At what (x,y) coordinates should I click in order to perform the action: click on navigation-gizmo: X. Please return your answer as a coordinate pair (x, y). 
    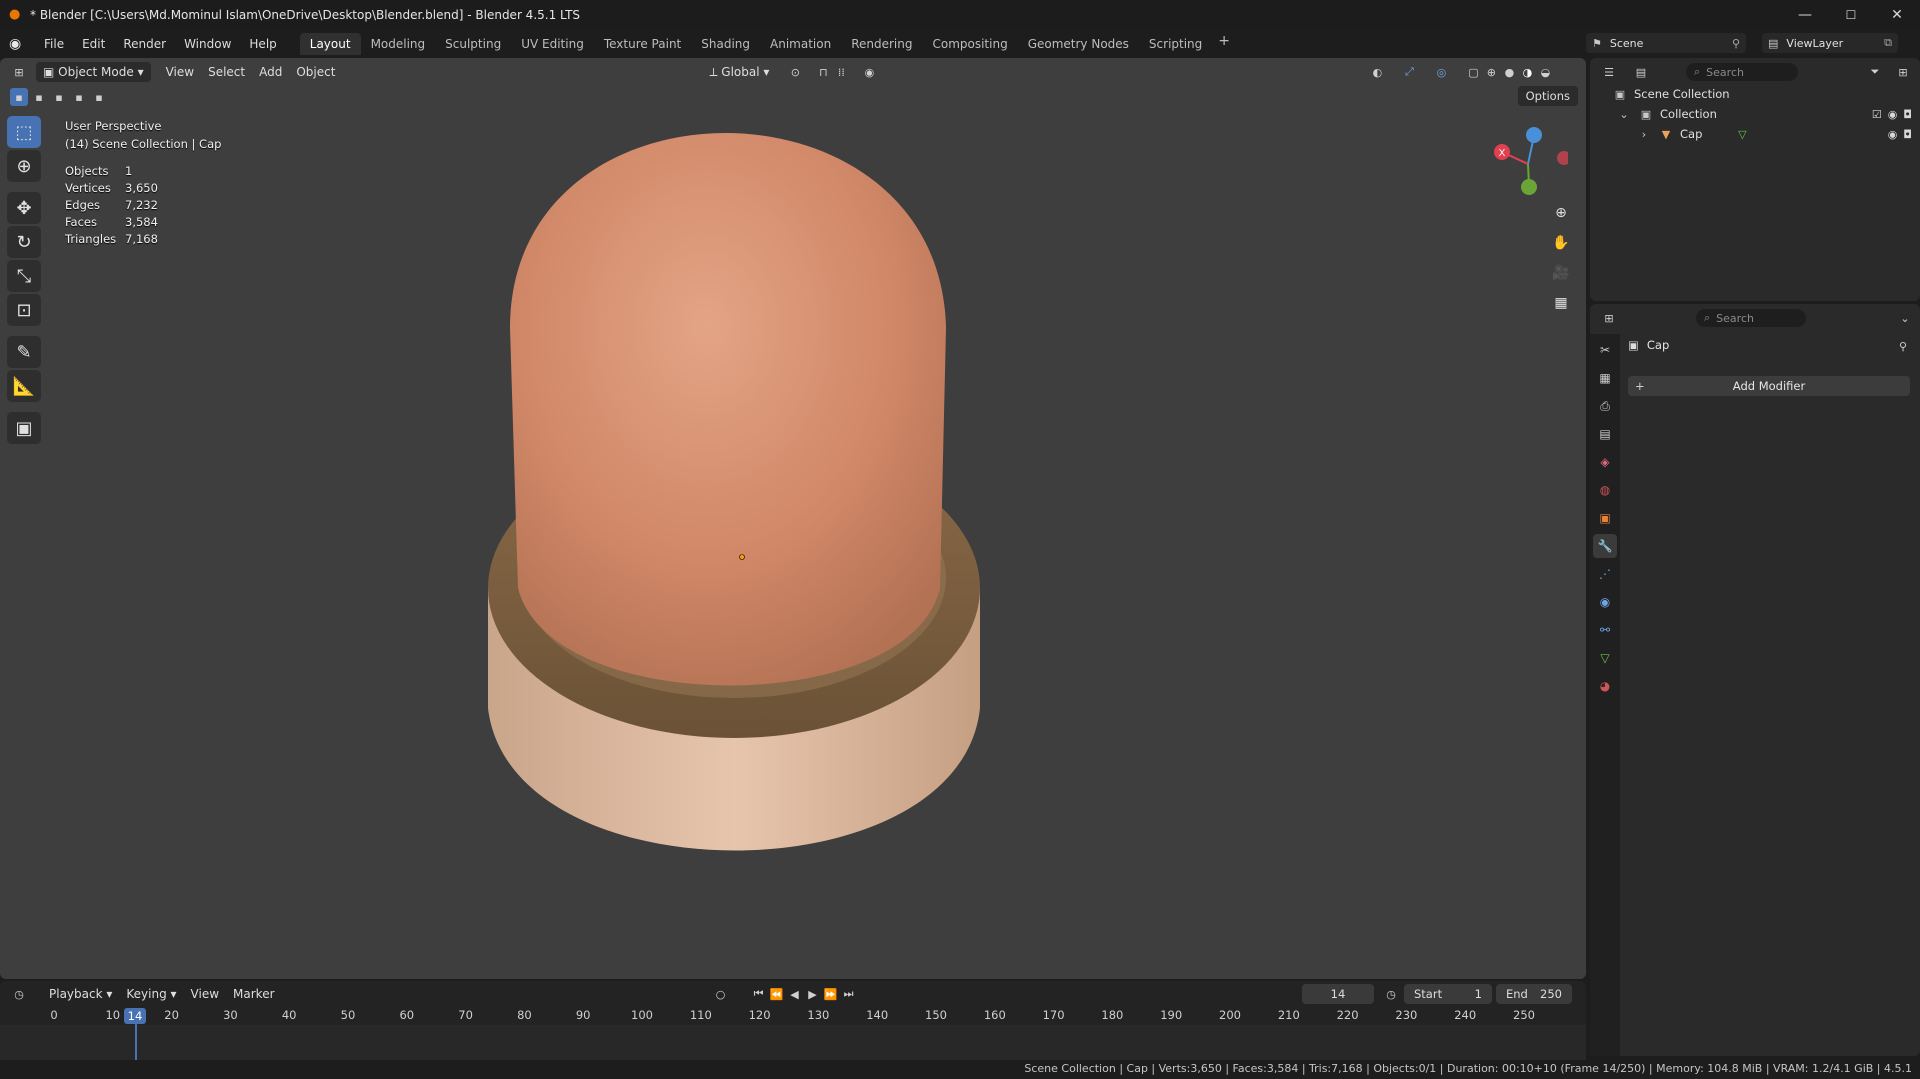
    Looking at the image, I should click on (1528, 164).